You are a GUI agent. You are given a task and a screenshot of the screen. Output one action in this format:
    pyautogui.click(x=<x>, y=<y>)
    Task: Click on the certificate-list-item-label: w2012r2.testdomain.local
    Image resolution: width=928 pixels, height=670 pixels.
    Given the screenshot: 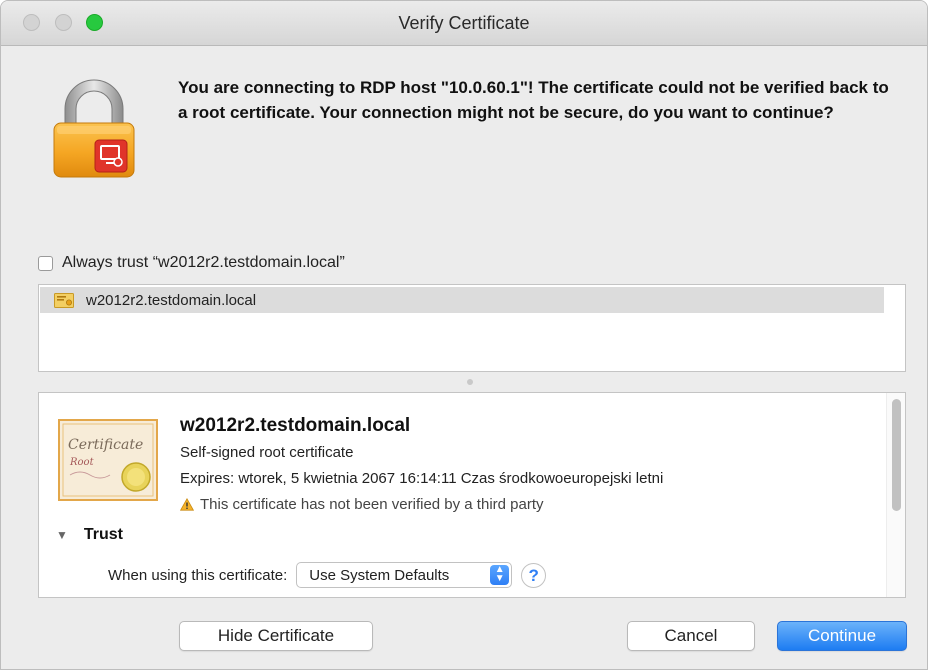 What is the action you would take?
    pyautogui.click(x=171, y=300)
    